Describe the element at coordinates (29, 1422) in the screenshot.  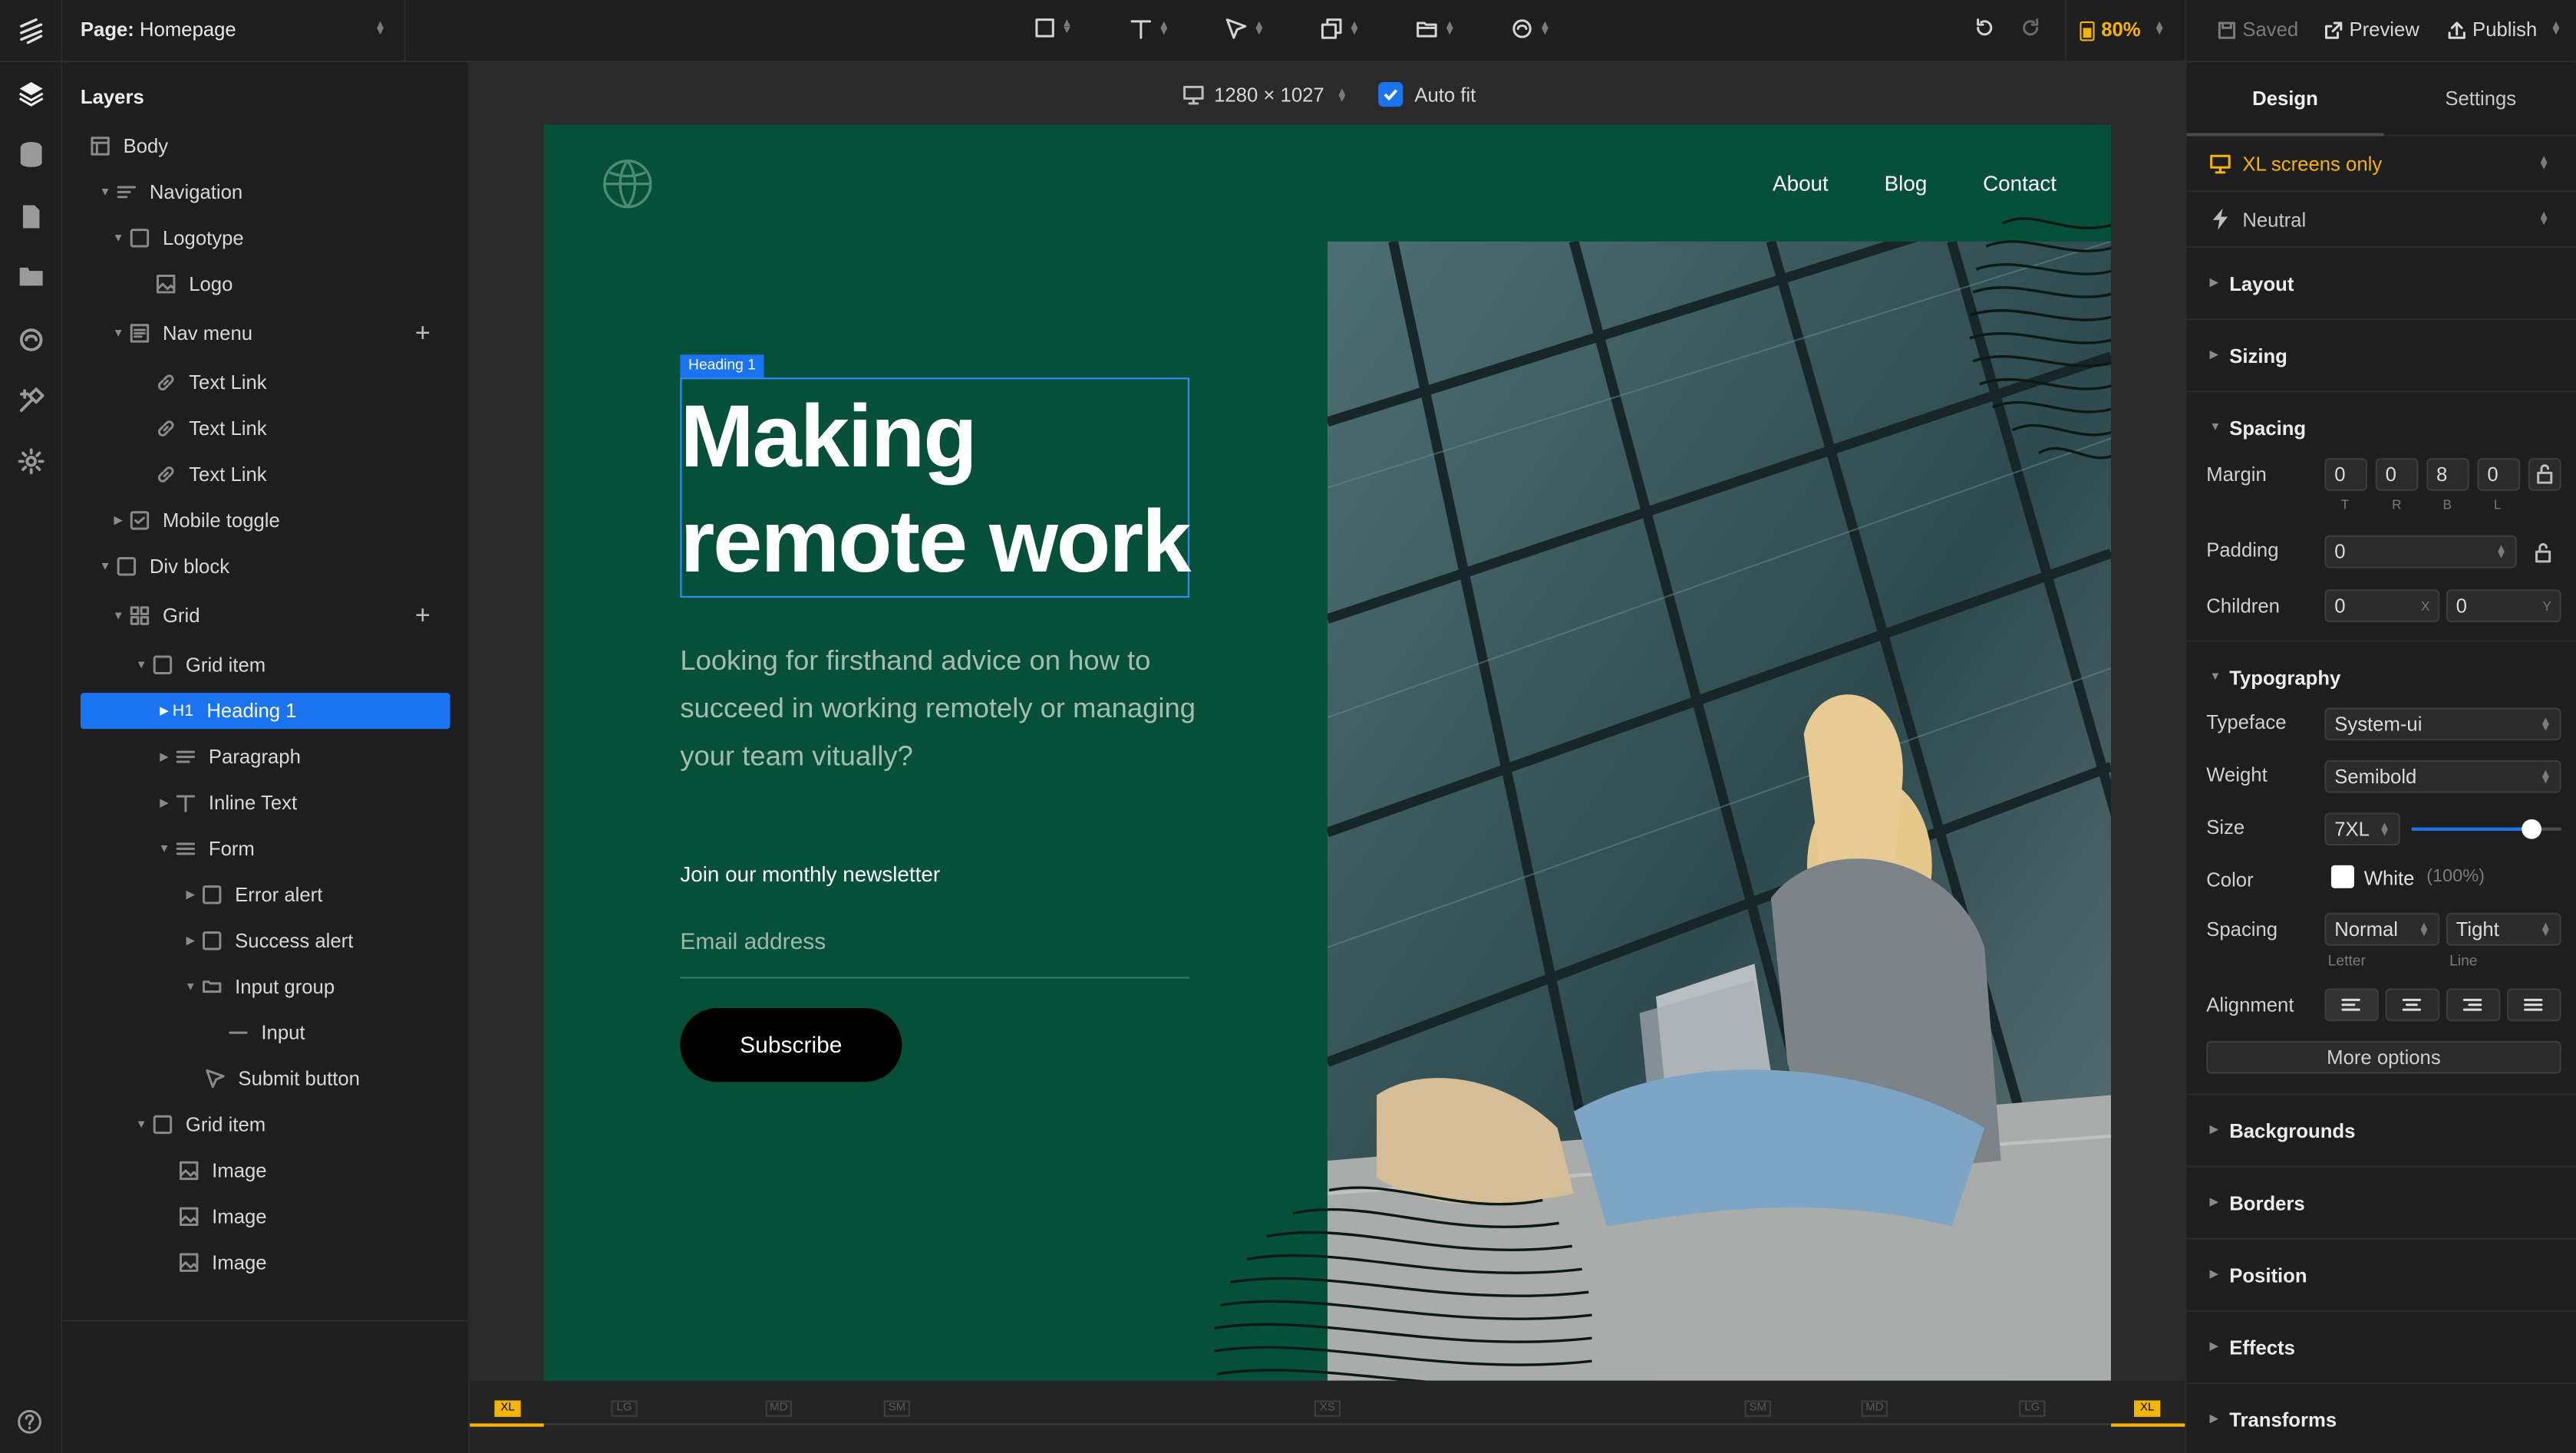
I see `help-icon` at that location.